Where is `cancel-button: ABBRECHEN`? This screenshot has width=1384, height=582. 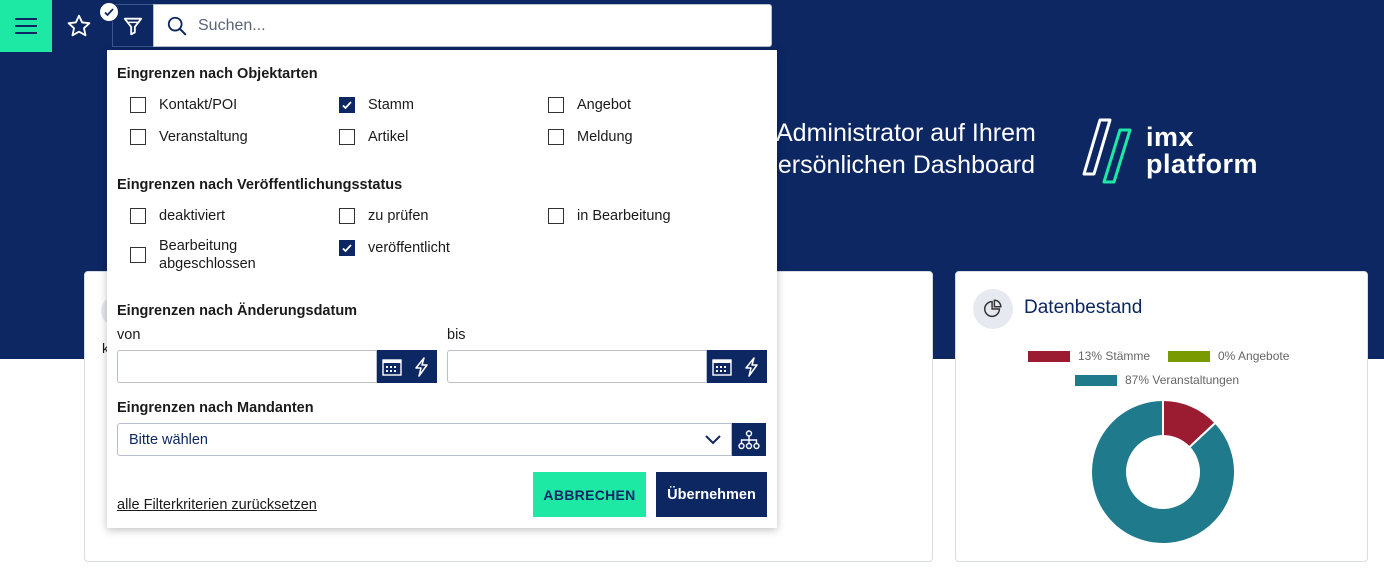
cancel-button: ABBRECHEN is located at coordinates (589, 494).